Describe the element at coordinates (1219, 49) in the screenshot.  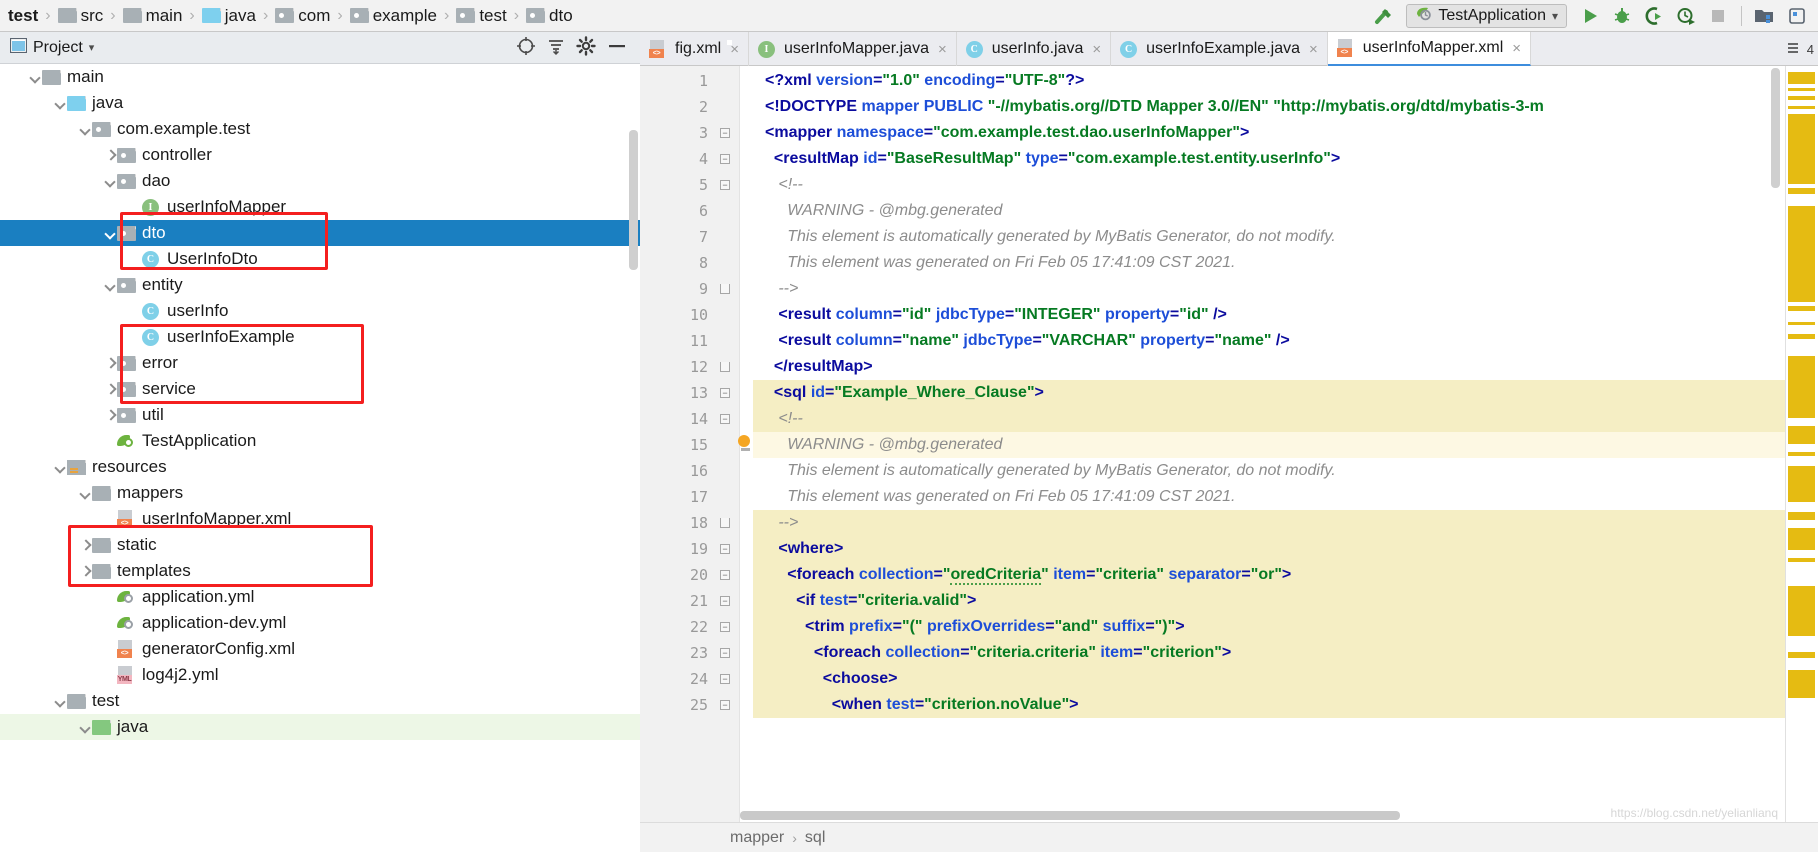
I see `editor-tab-userinfoexample-java: CuserInfoExample.java ×` at that location.